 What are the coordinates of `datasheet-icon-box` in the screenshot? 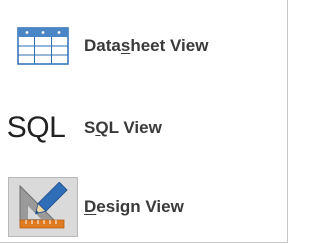 It's located at (43, 46).